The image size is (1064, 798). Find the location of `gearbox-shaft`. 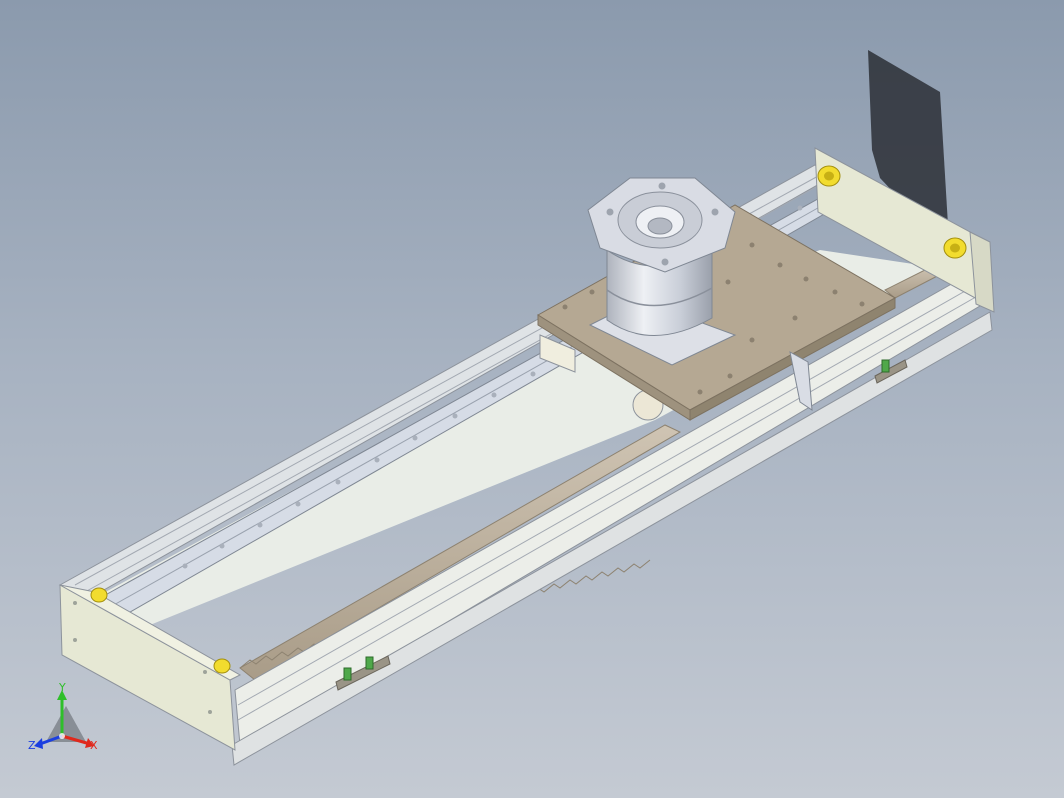

gearbox-shaft is located at coordinates (660, 226).